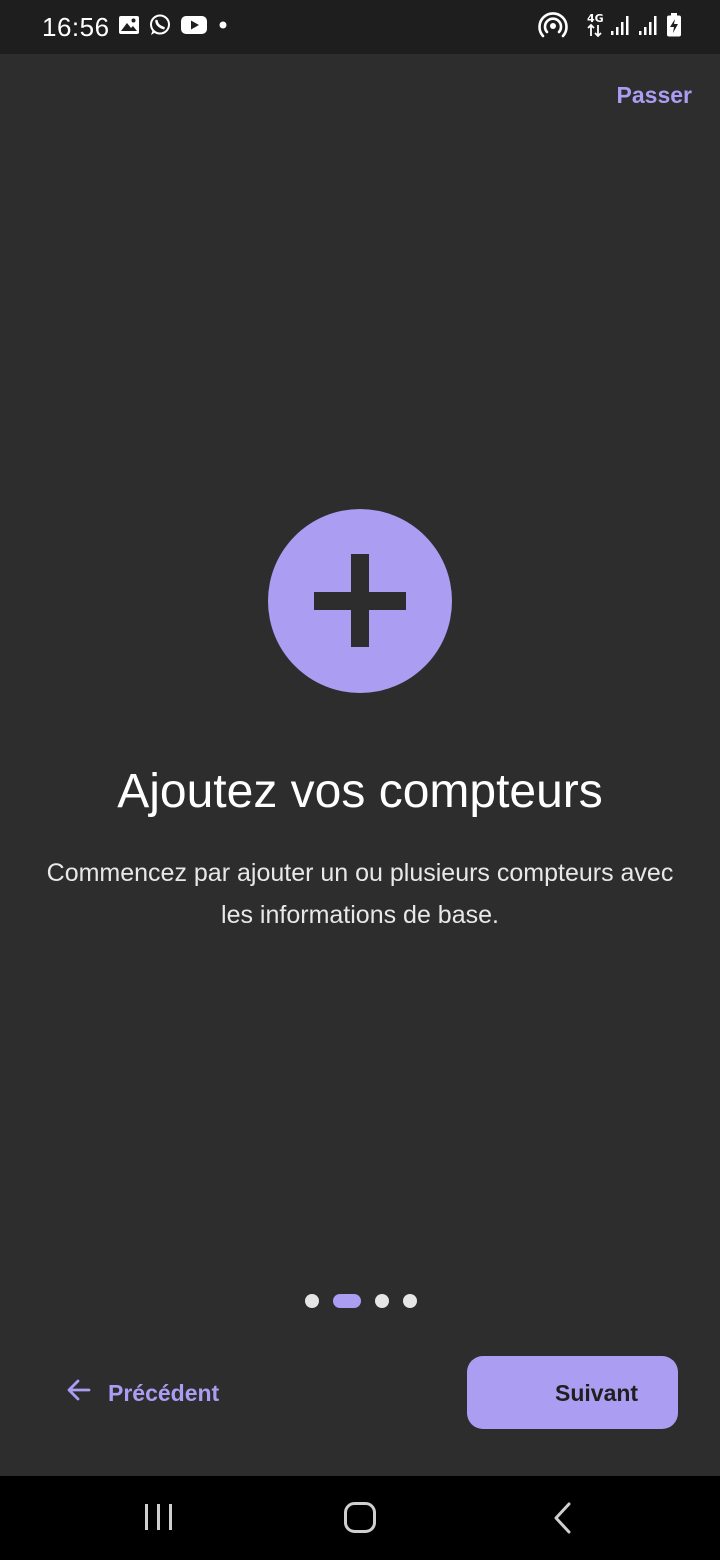 The height and width of the screenshot is (1560, 720). I want to click on page-indicator, so click(360, 1301).